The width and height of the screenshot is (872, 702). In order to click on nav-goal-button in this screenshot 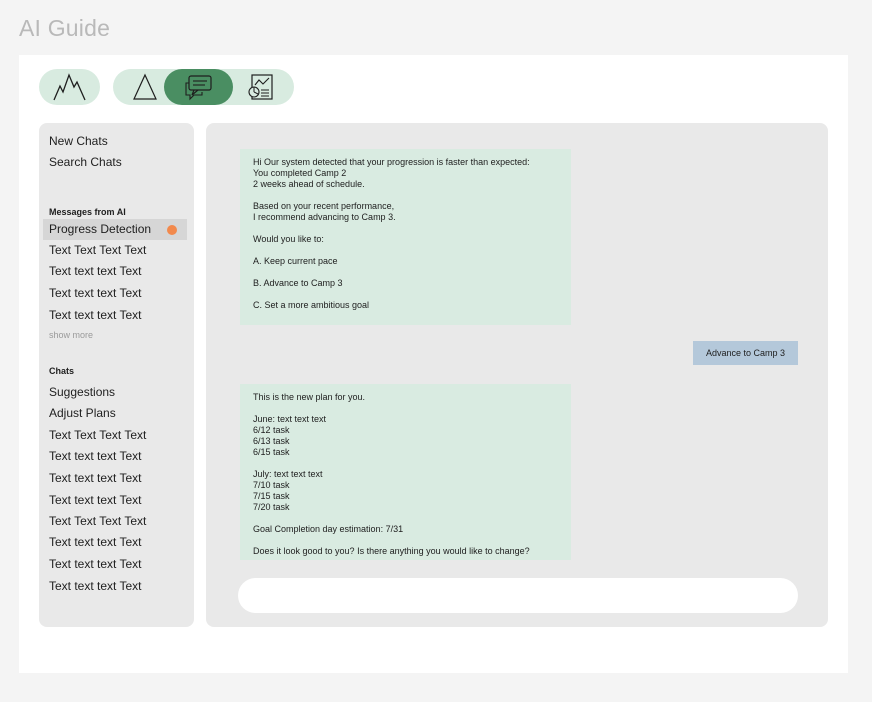, I will do `click(145, 87)`.